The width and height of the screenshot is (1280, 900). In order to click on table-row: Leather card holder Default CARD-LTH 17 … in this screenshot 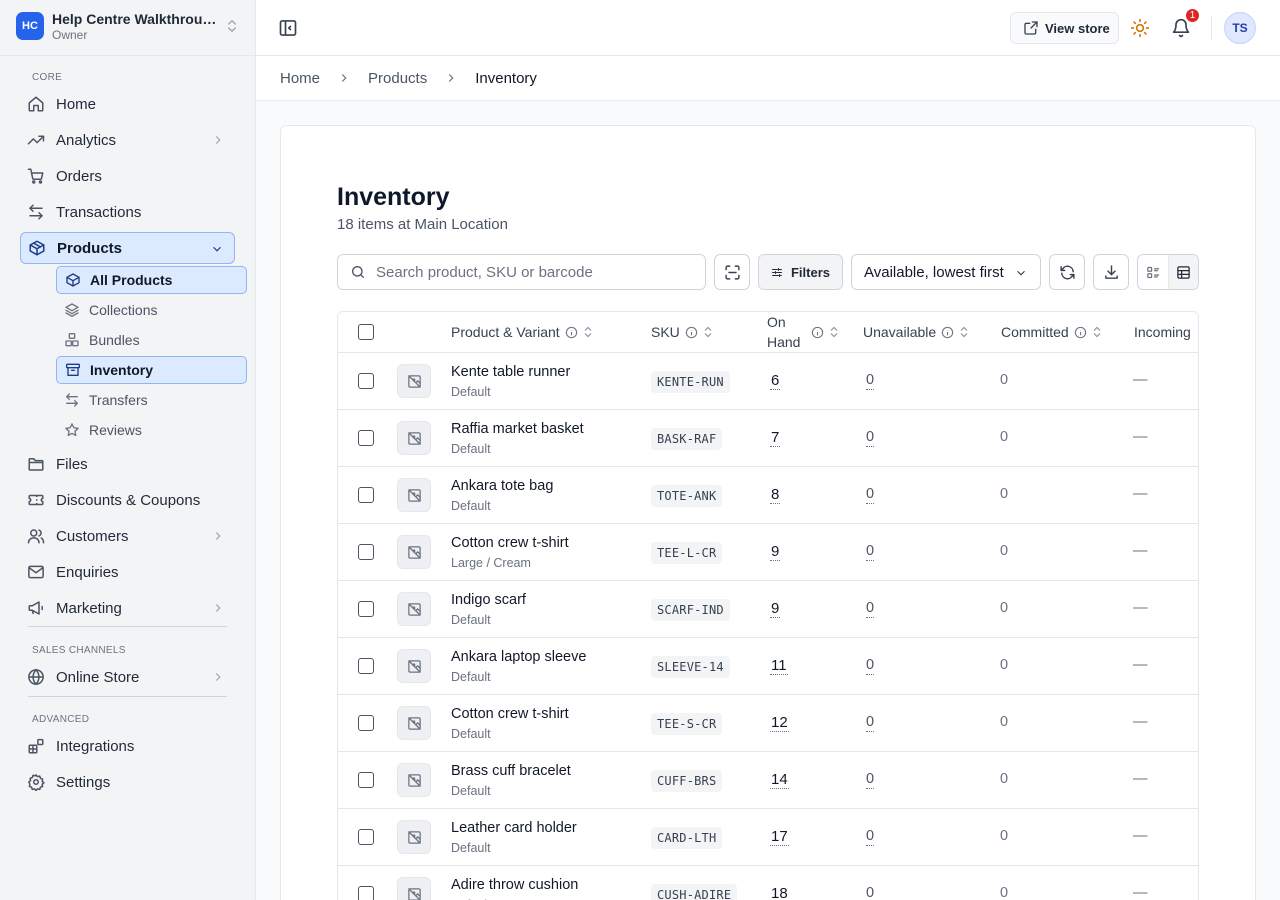, I will do `click(768, 837)`.